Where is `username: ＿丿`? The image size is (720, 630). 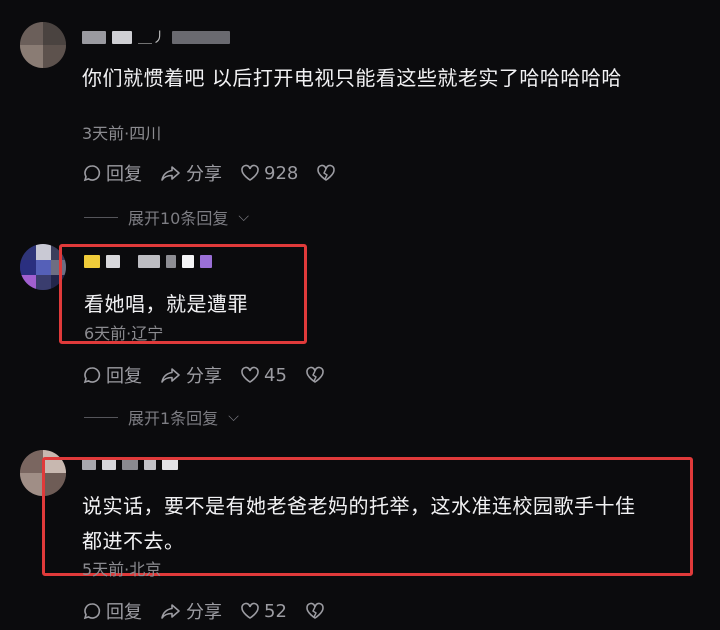 username: ＿丿 is located at coordinates (156, 37).